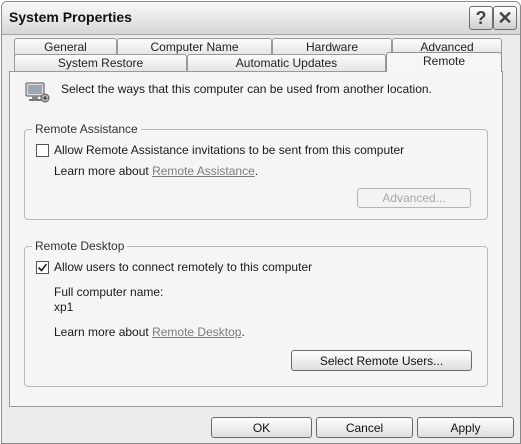 The width and height of the screenshot is (521, 444). I want to click on close-icon: ✕, so click(505, 18).